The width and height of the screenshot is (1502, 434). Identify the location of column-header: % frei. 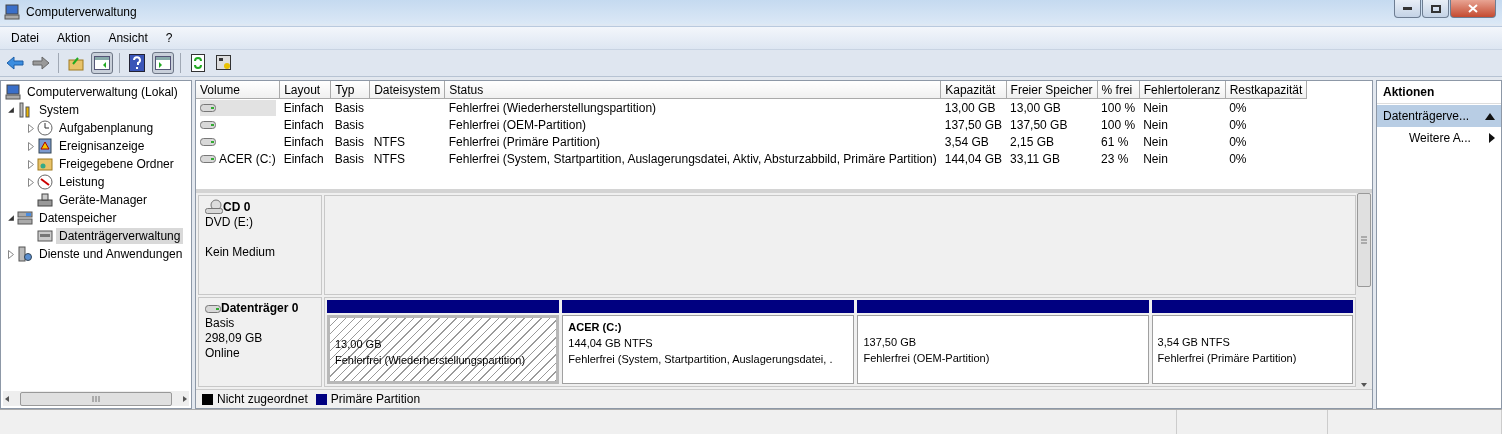
(1118, 90).